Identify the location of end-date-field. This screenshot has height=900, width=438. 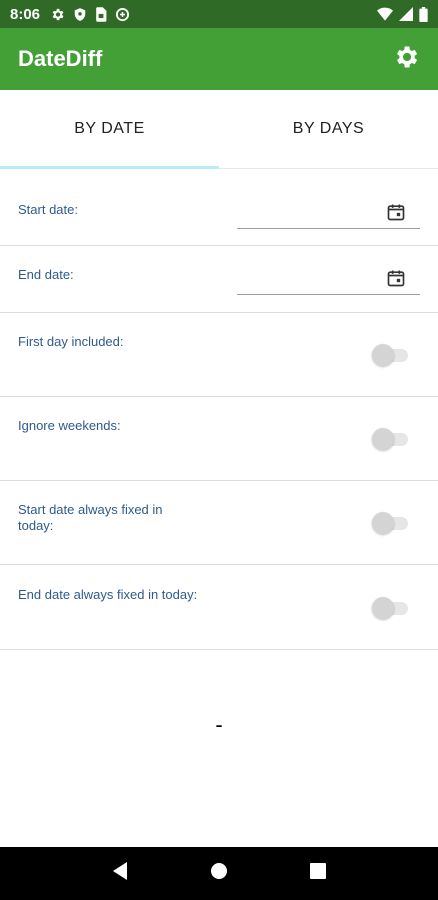
(328, 278).